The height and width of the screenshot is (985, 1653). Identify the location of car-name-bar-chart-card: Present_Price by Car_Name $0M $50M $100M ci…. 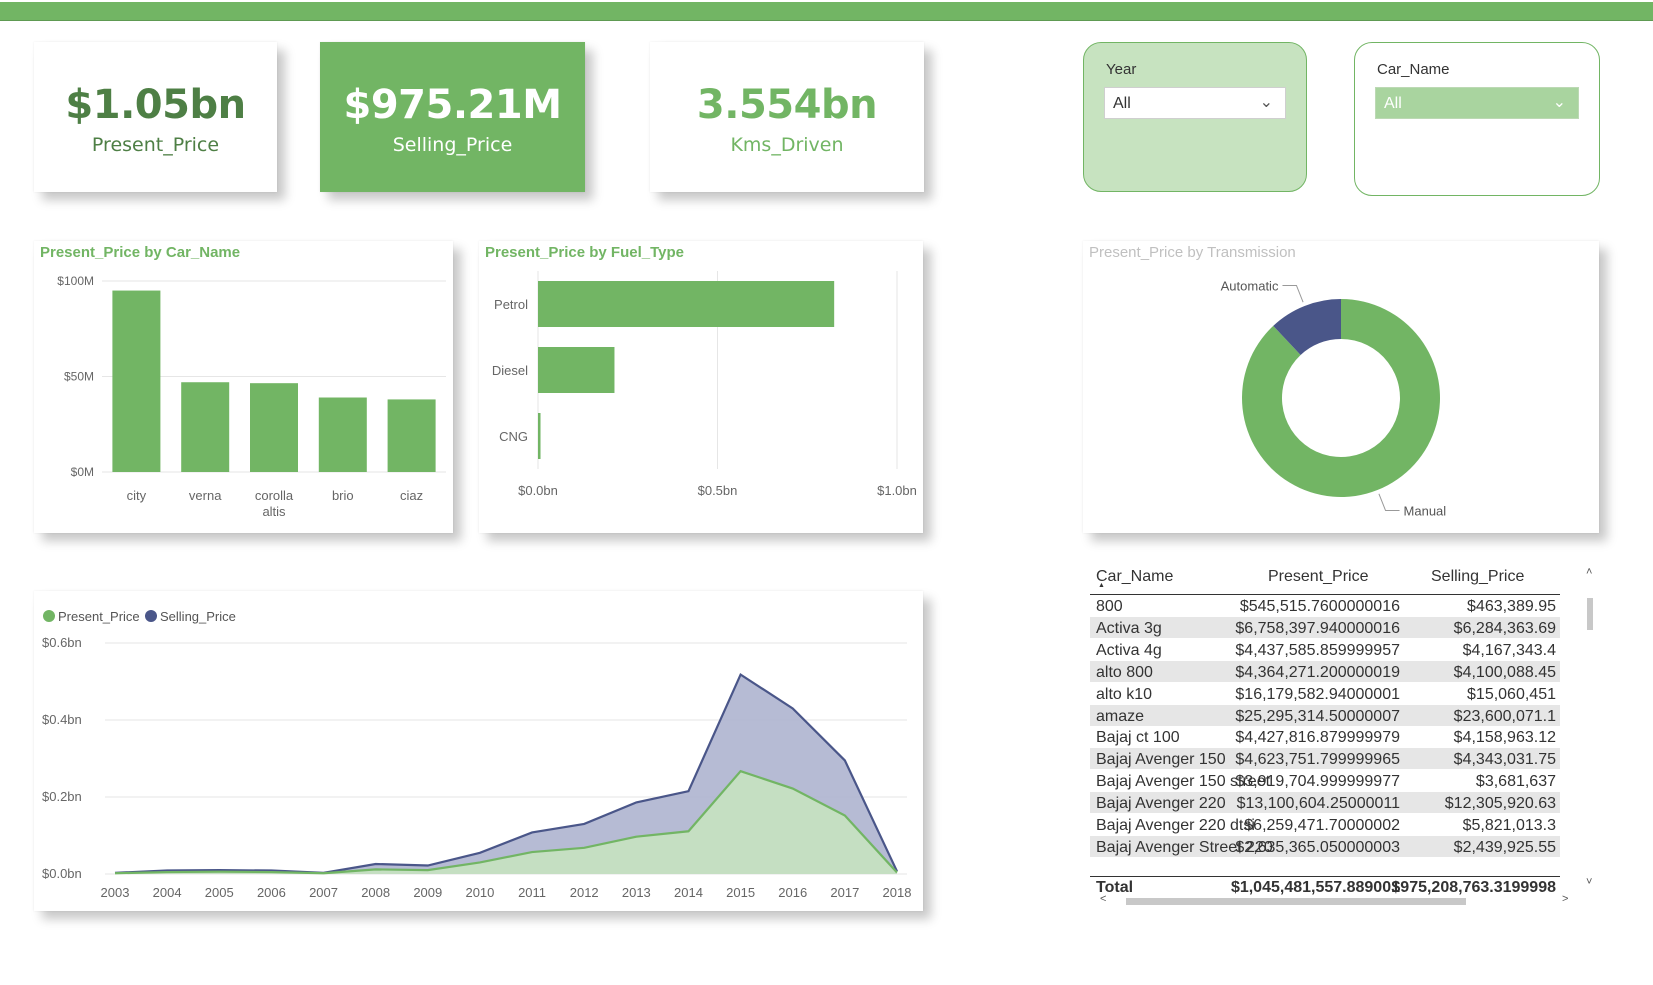
(243, 387).